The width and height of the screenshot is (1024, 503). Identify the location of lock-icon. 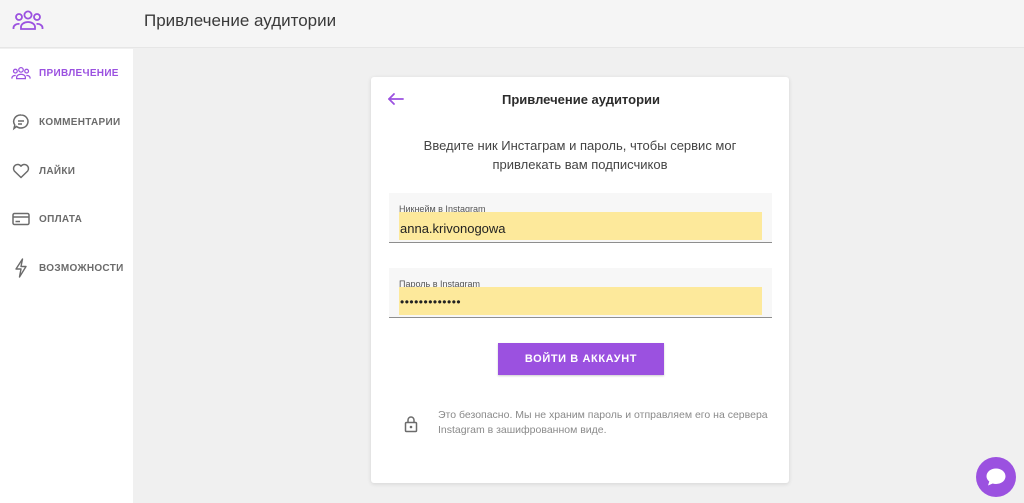
(411, 424).